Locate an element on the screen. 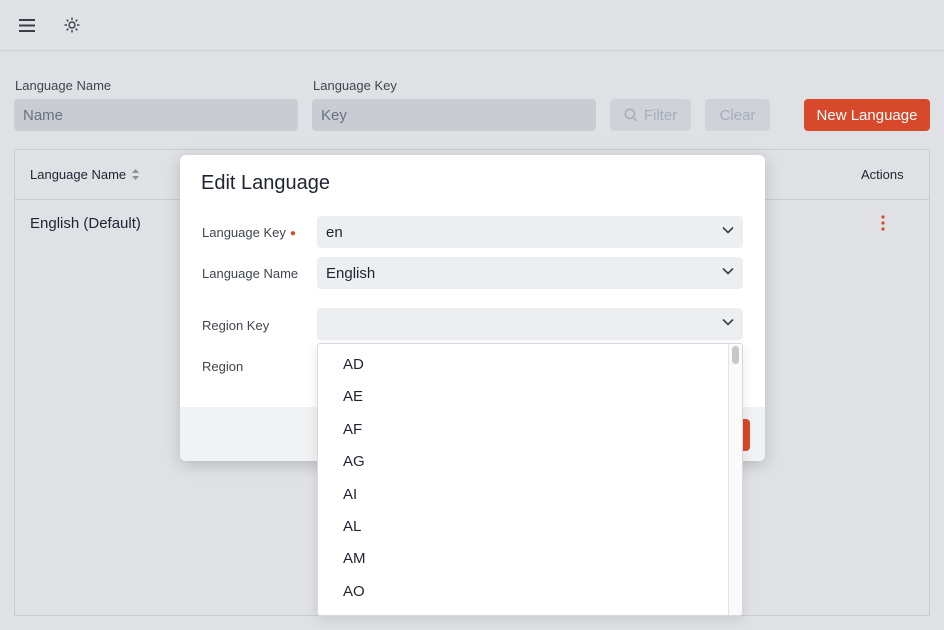 The image size is (944, 630). dropdown-option: AI is located at coordinates (350, 494).